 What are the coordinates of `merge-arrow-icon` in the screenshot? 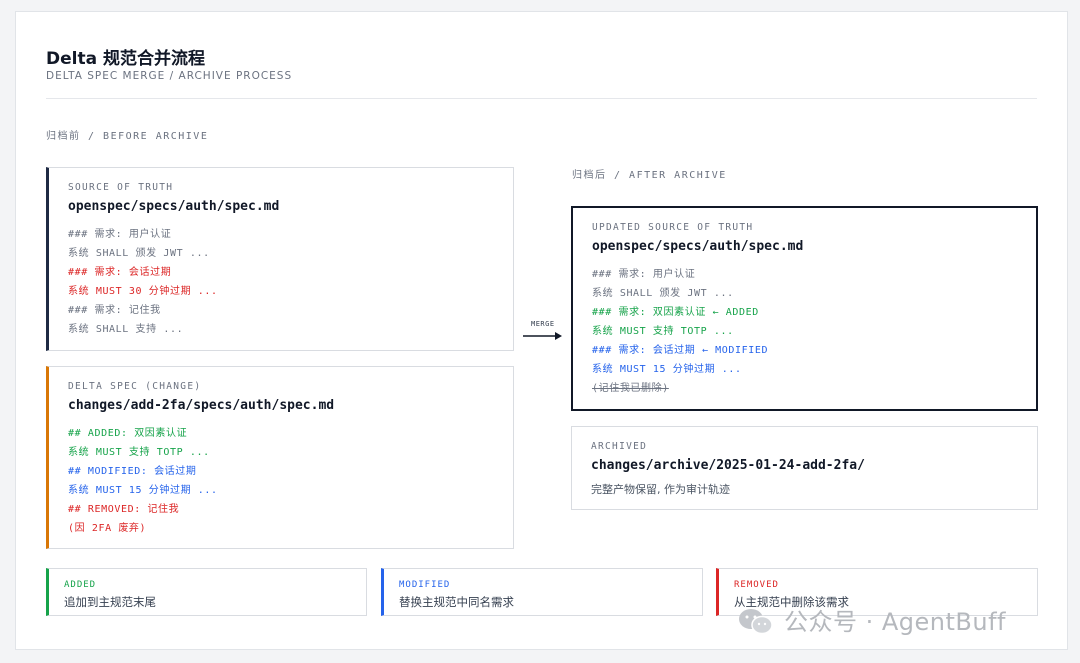 It's located at (542, 336).